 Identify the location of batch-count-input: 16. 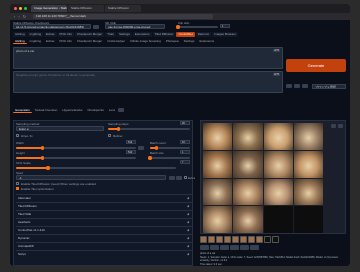
(185, 142).